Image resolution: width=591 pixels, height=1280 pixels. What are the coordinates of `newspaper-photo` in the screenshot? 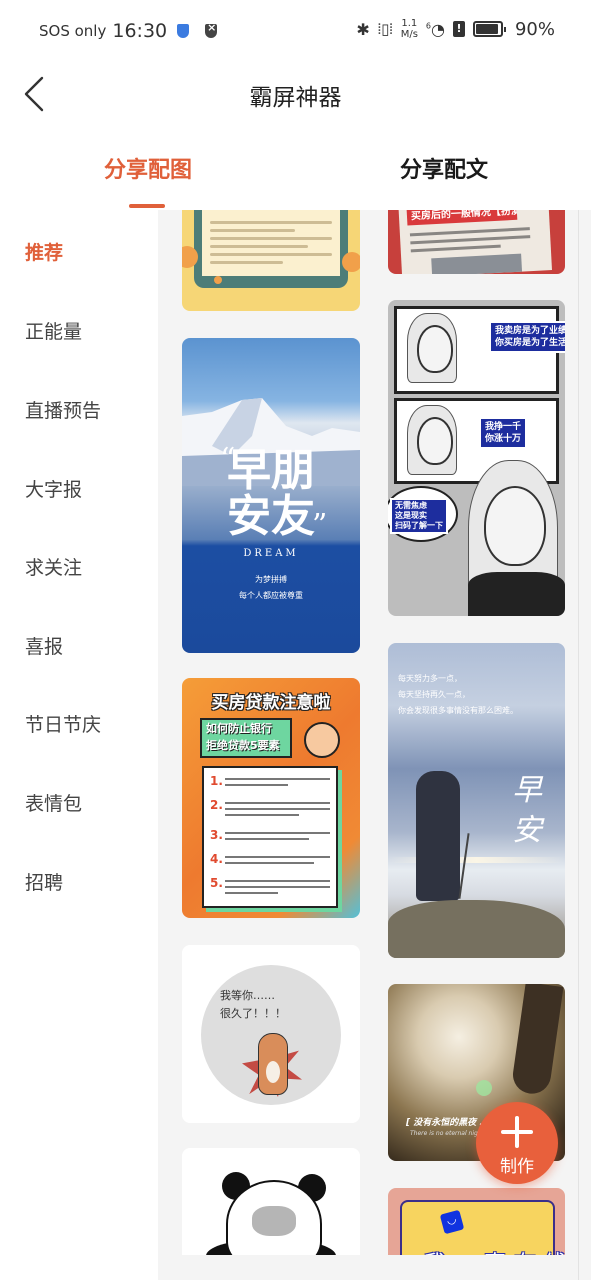 It's located at (477, 263).